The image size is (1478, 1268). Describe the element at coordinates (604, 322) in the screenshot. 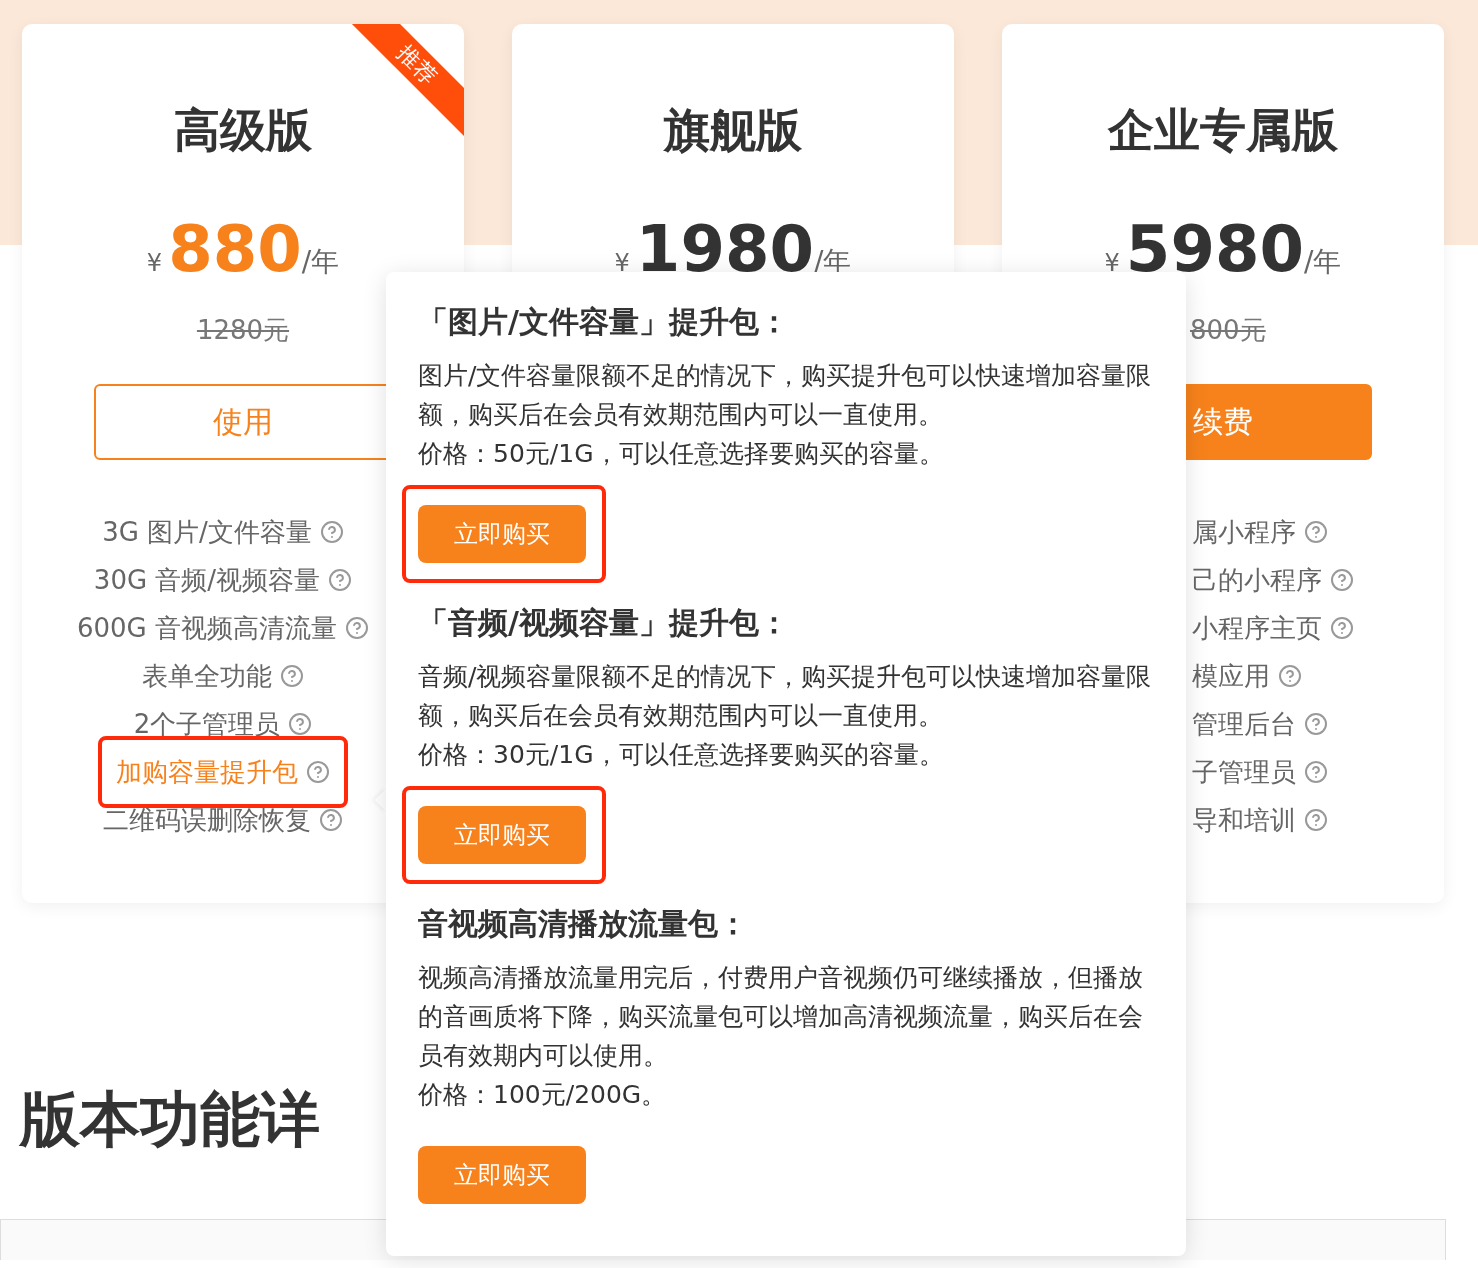

I see `package-title: 「图片/文件容量」提升包：` at that location.